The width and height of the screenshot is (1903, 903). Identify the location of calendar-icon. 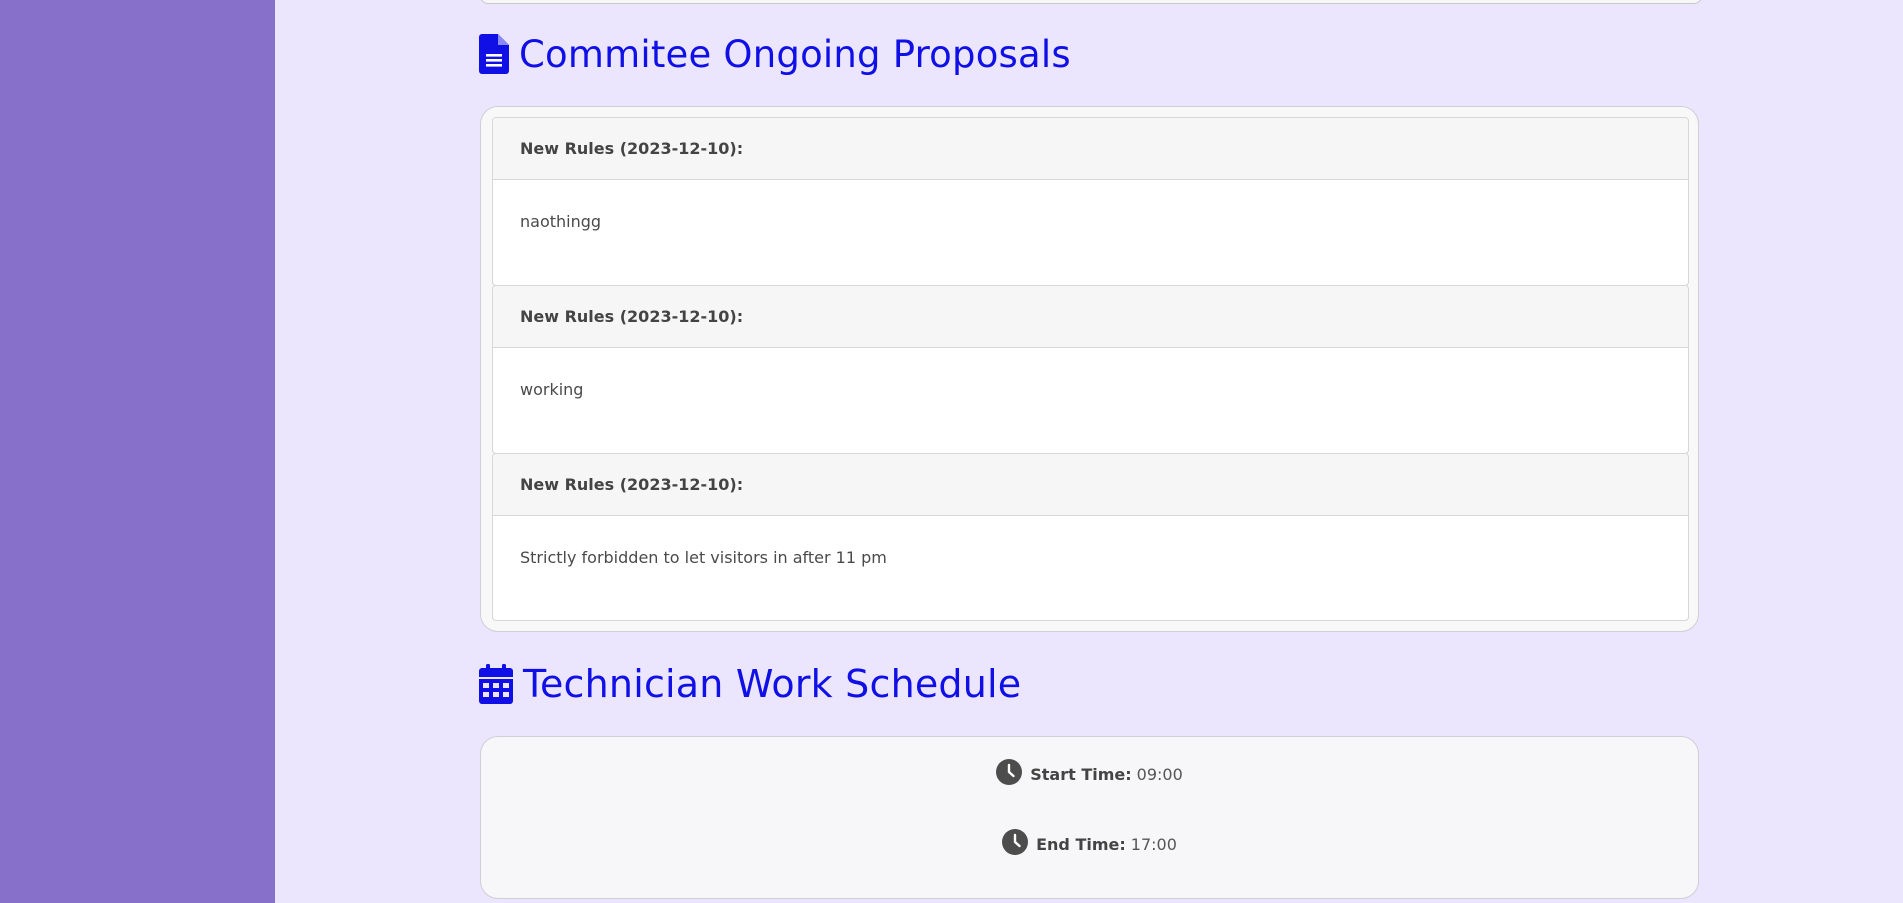
(496, 684).